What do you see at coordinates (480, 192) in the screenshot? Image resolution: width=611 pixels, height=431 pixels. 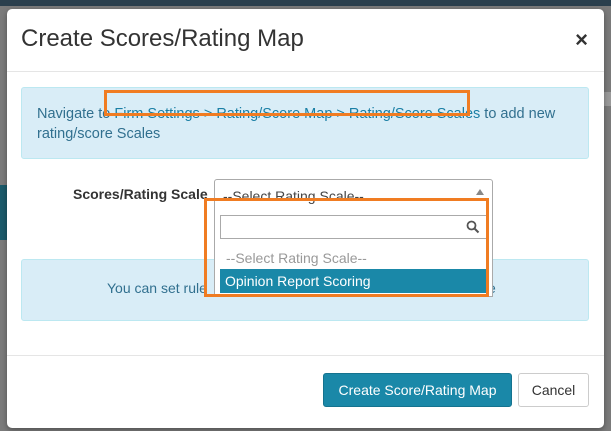 I see `chevron-up-icon` at bounding box center [480, 192].